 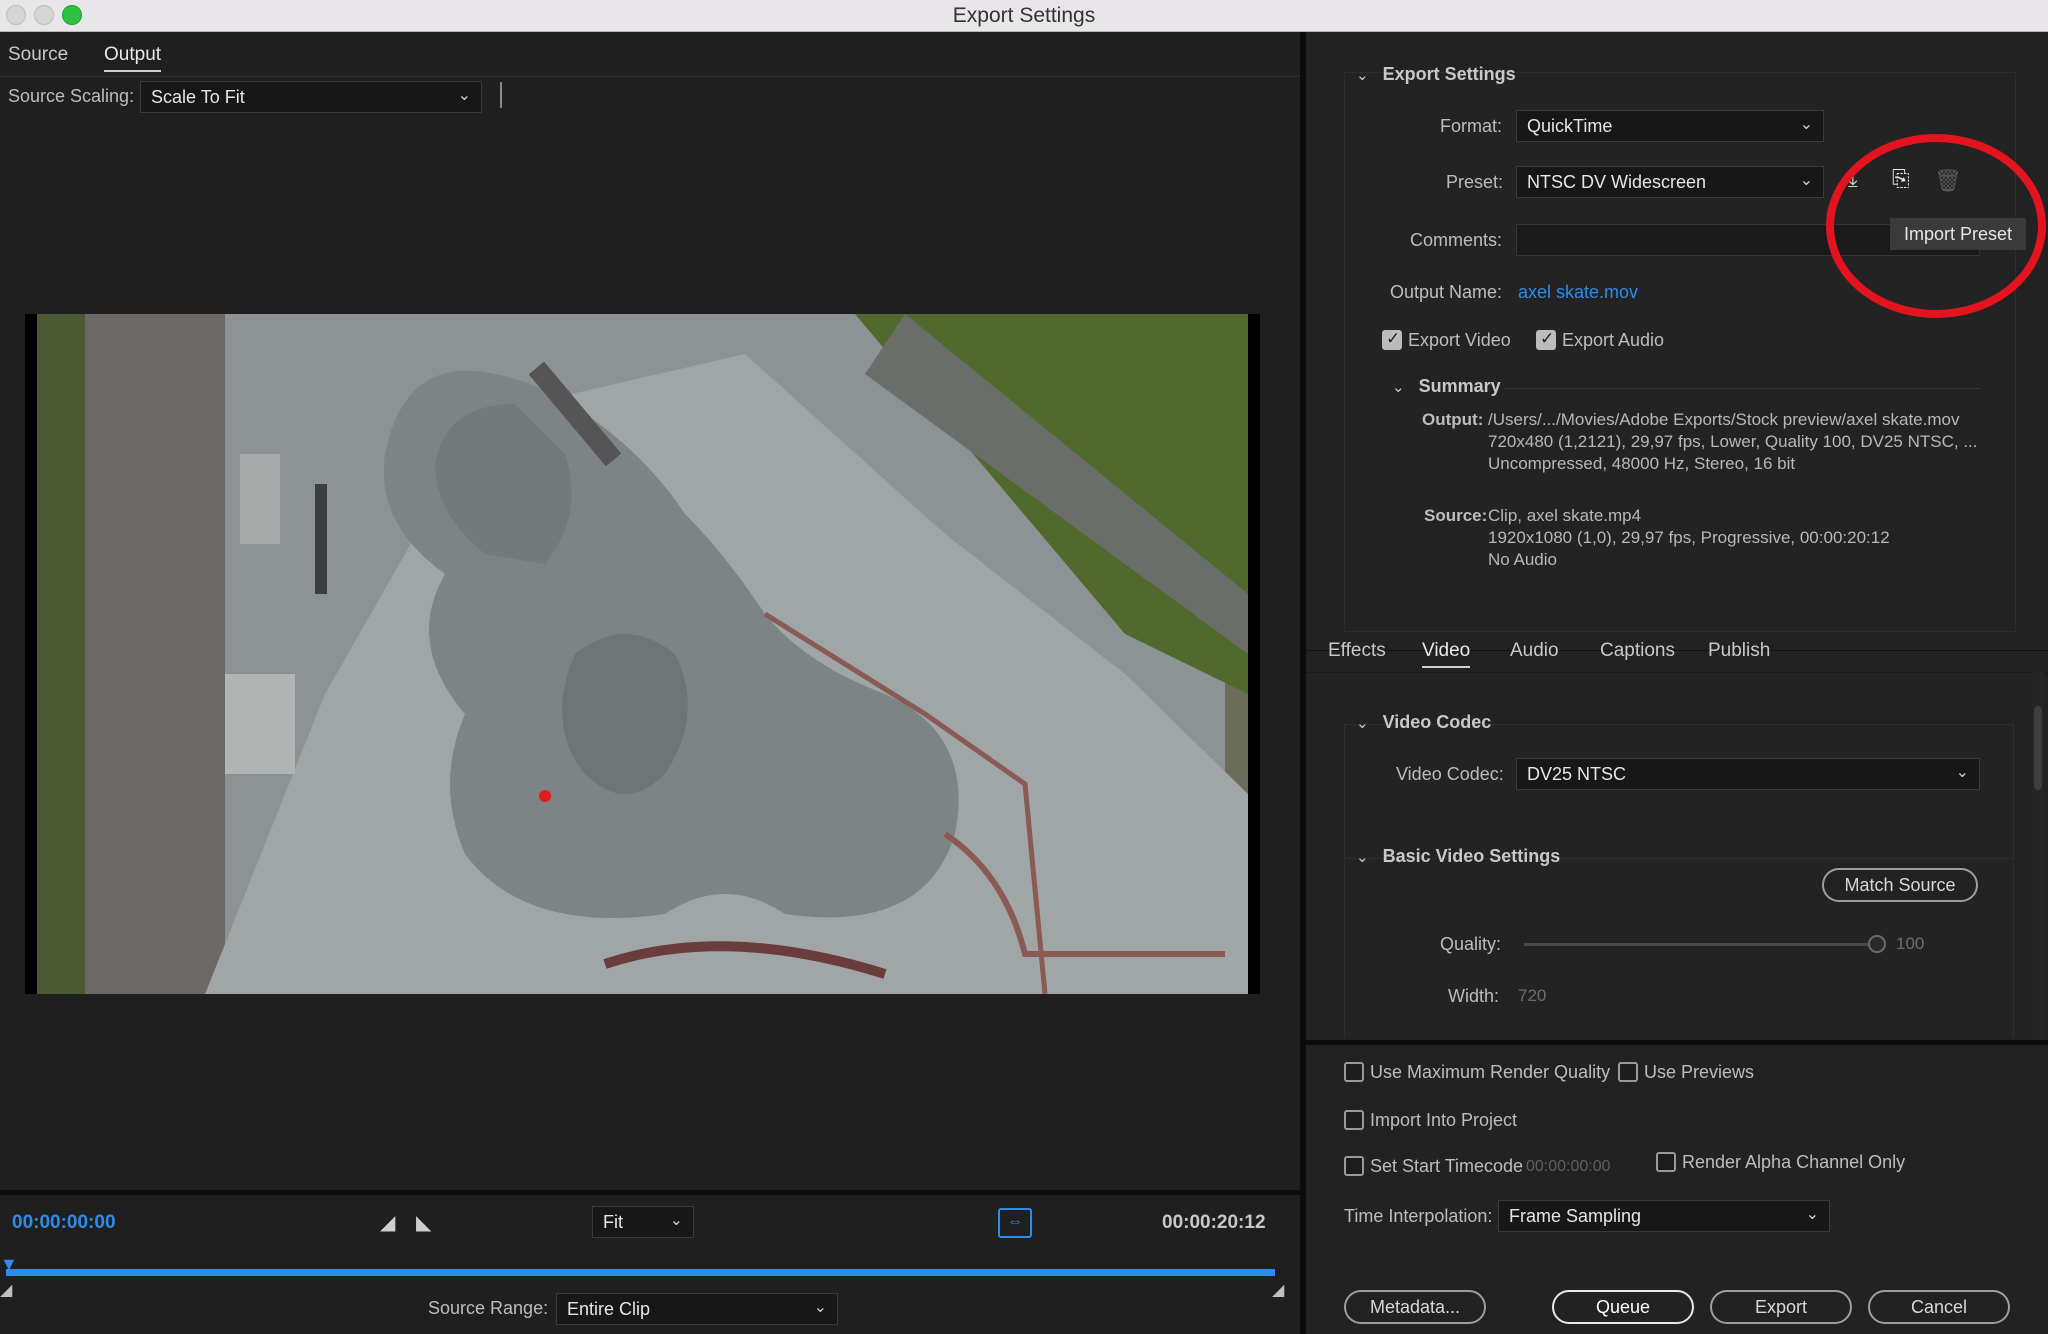 What do you see at coordinates (1532, 996) in the screenshot?
I see `width-value: 720` at bounding box center [1532, 996].